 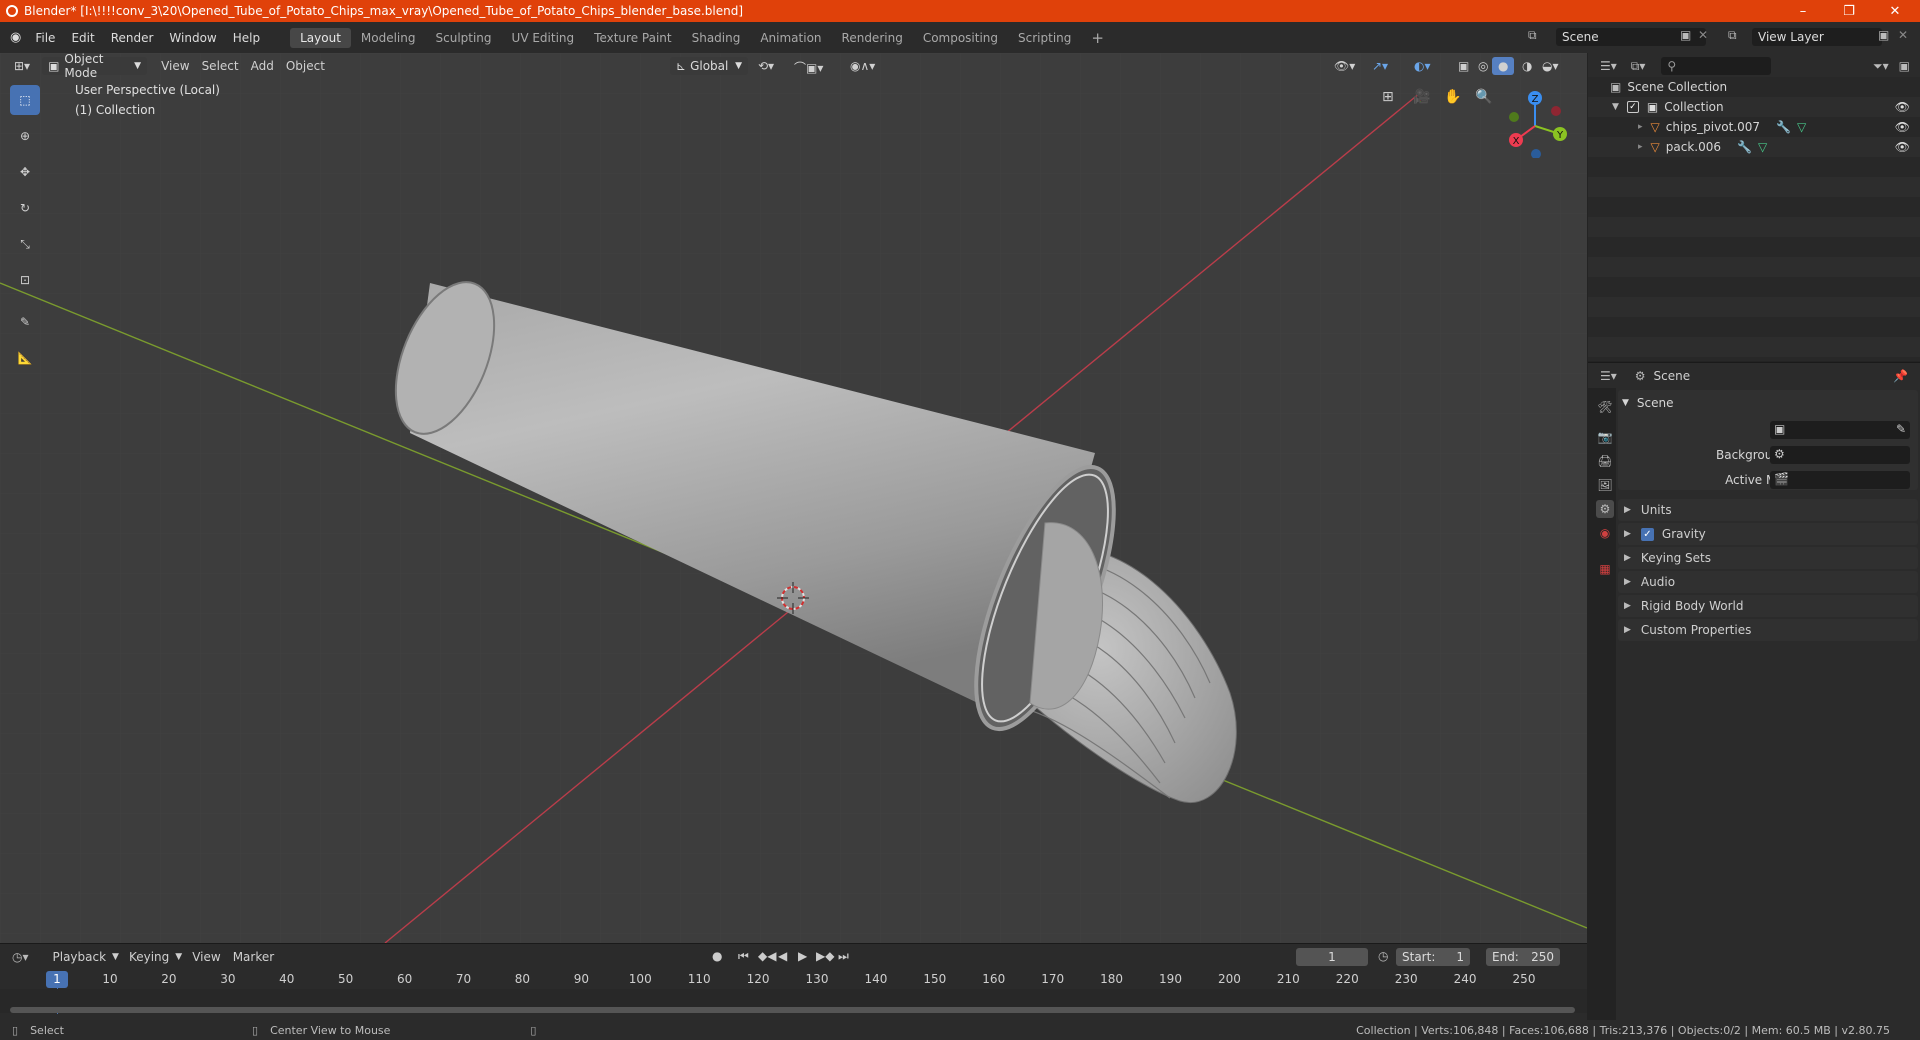 What do you see at coordinates (175, 66) in the screenshot?
I see `viewport-menu-view: View` at bounding box center [175, 66].